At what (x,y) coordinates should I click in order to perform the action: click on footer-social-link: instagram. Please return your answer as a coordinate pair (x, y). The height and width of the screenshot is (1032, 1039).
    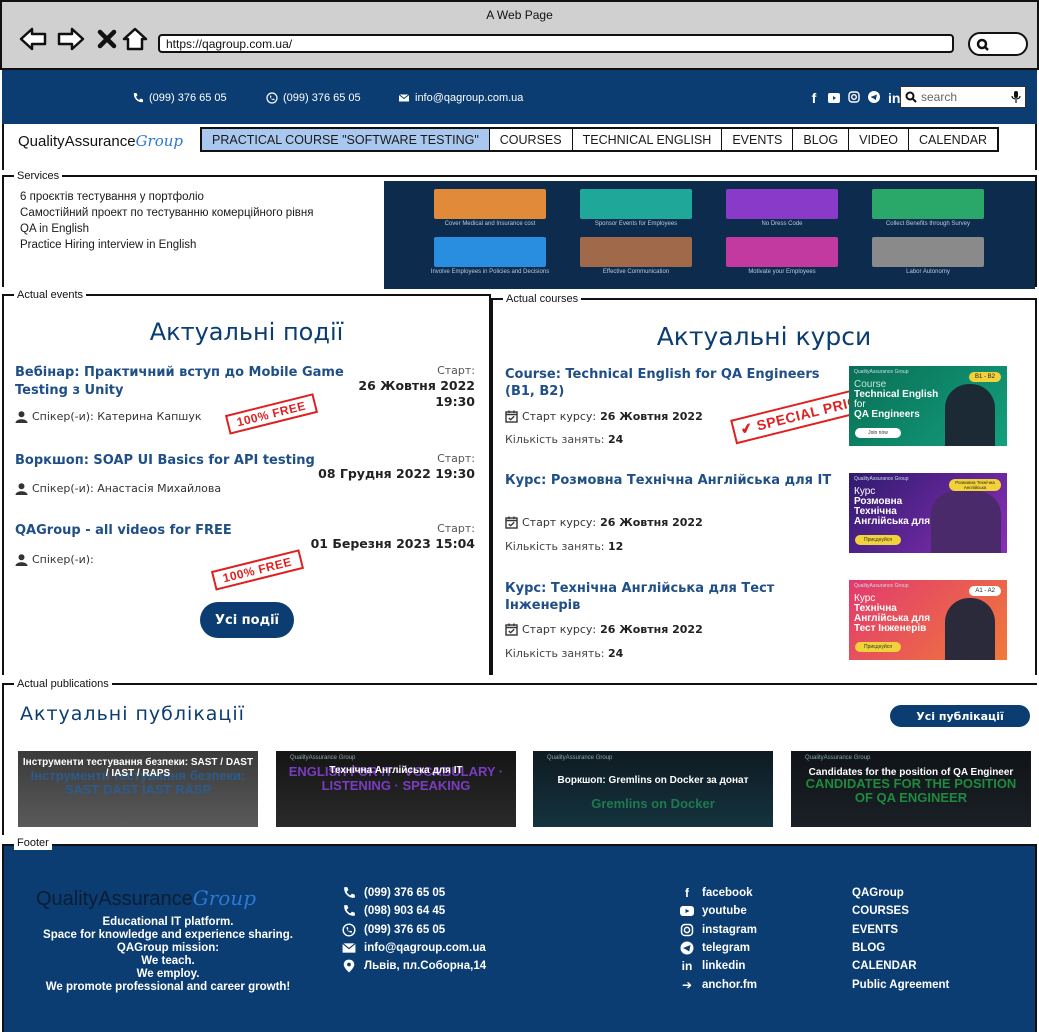
    Looking at the image, I should click on (718, 930).